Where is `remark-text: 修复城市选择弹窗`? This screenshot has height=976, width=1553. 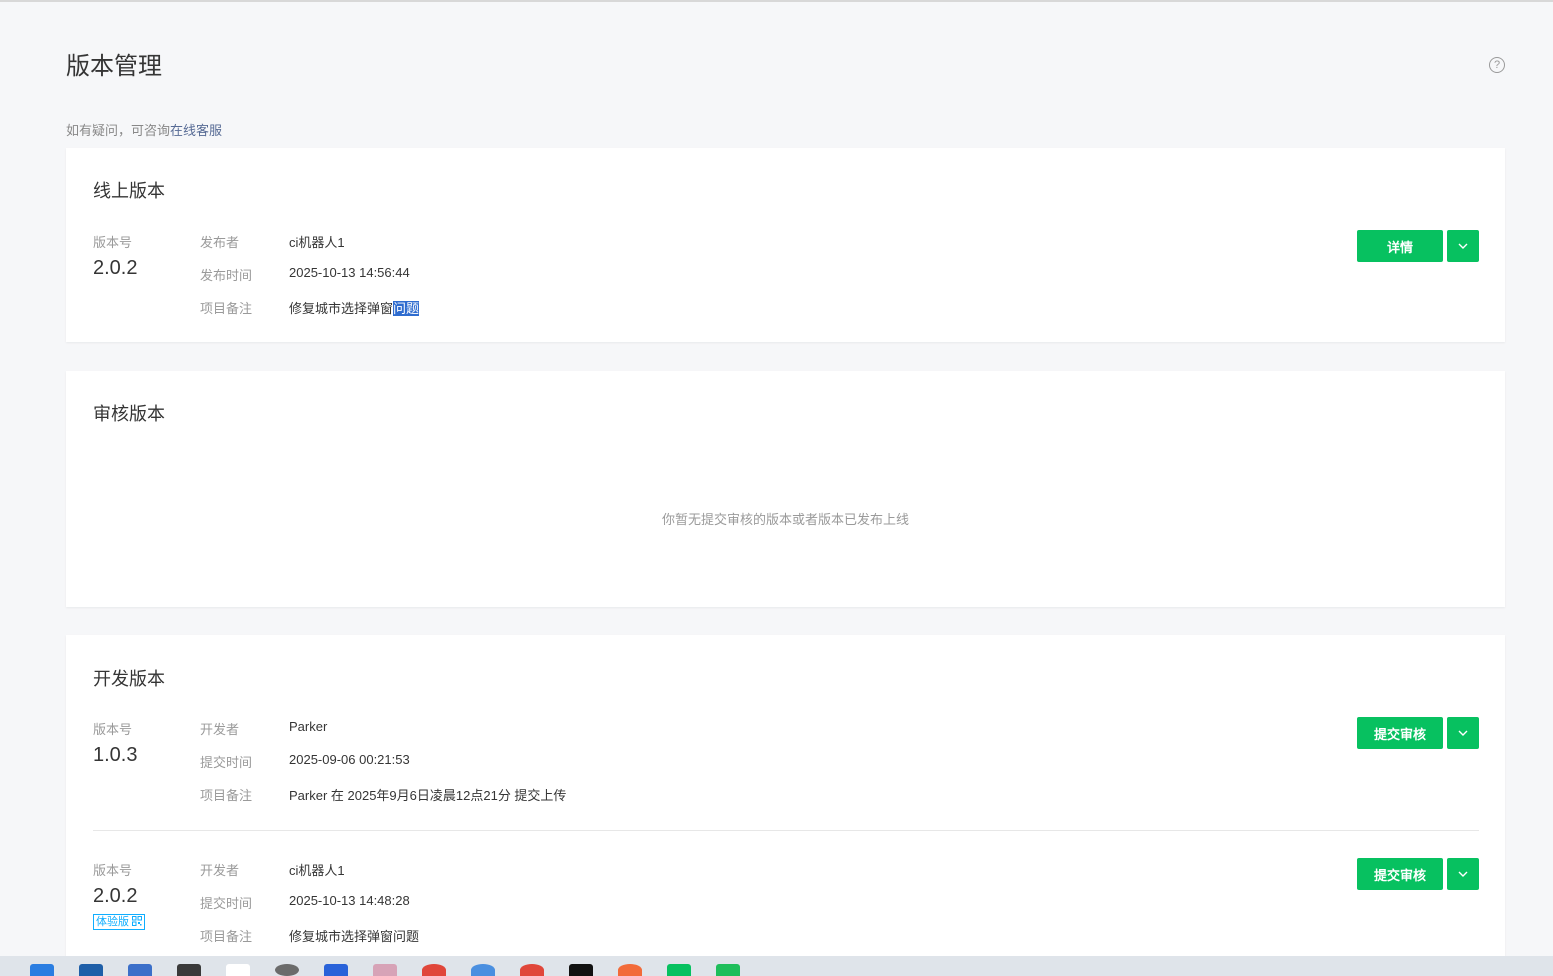 remark-text: 修复城市选择弹窗 is located at coordinates (341, 308).